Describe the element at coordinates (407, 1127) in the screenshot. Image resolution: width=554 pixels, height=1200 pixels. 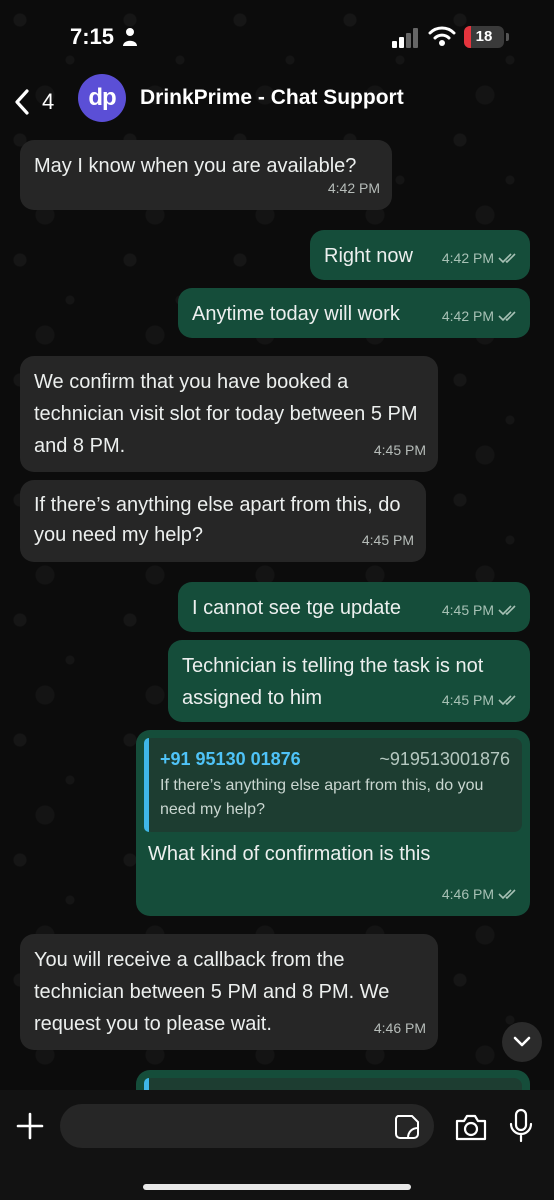
I see `sticker-icon` at that location.